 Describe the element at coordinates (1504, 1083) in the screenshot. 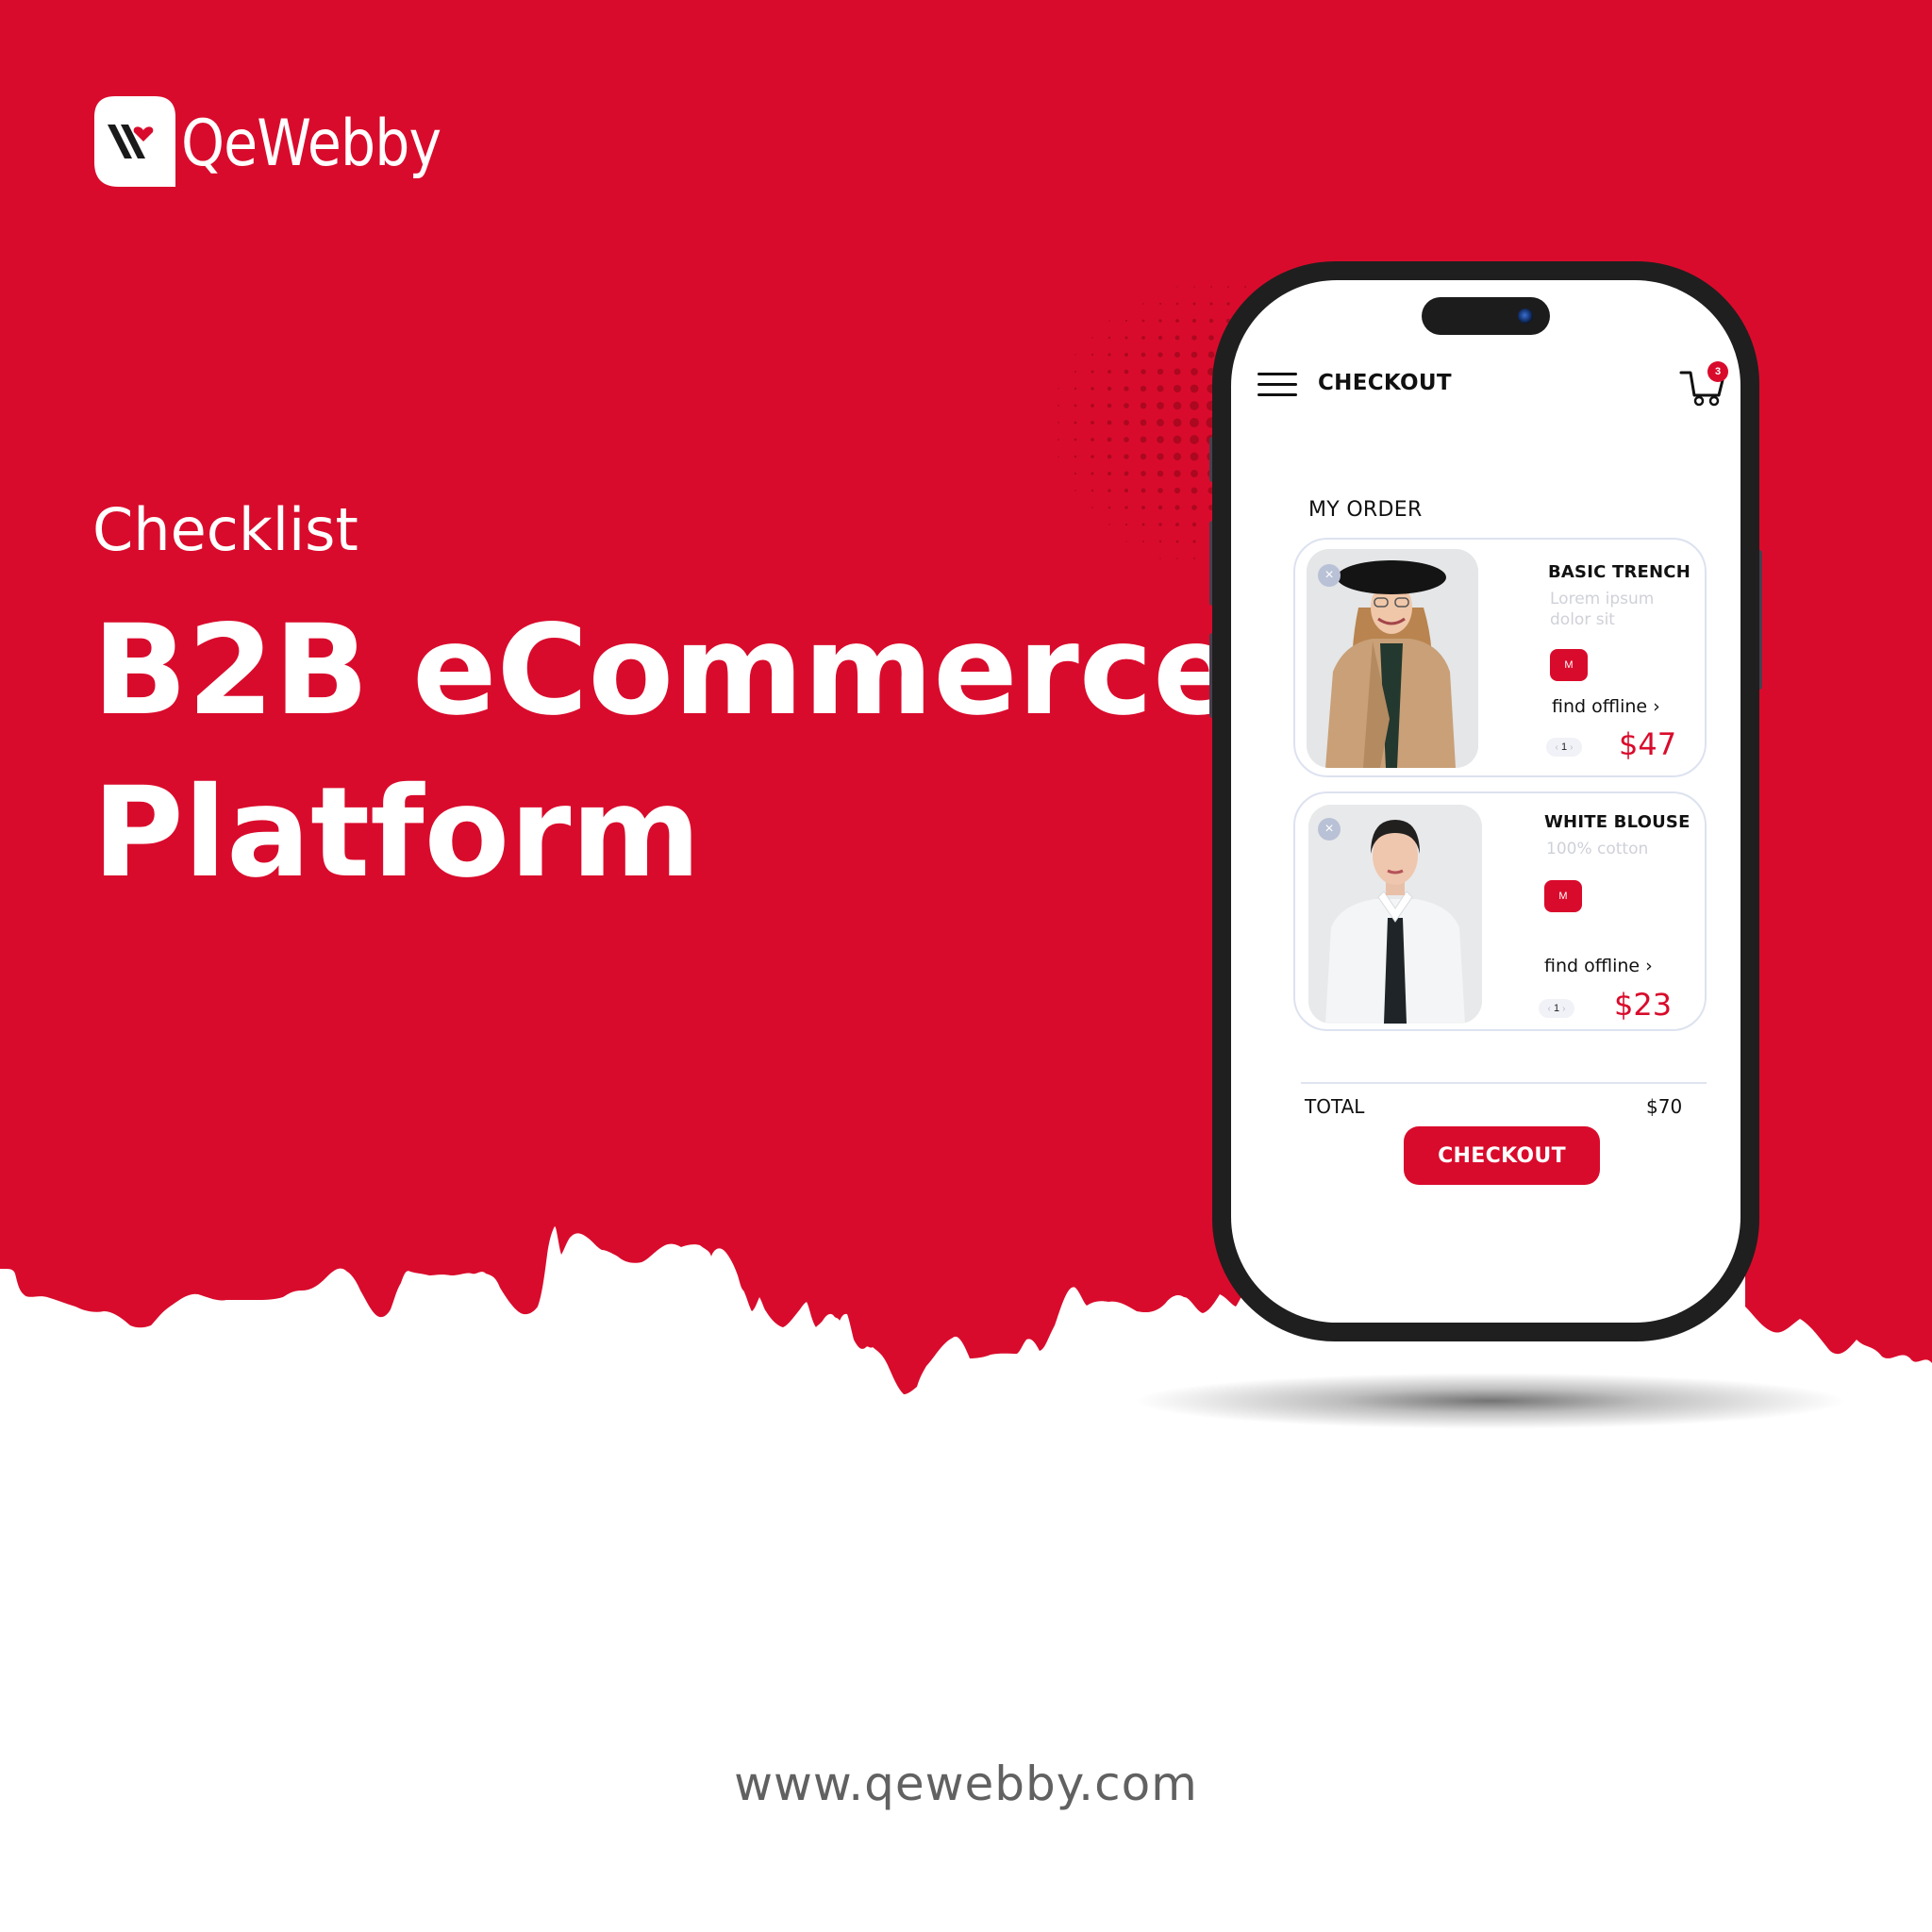

I see `total-divider` at that location.